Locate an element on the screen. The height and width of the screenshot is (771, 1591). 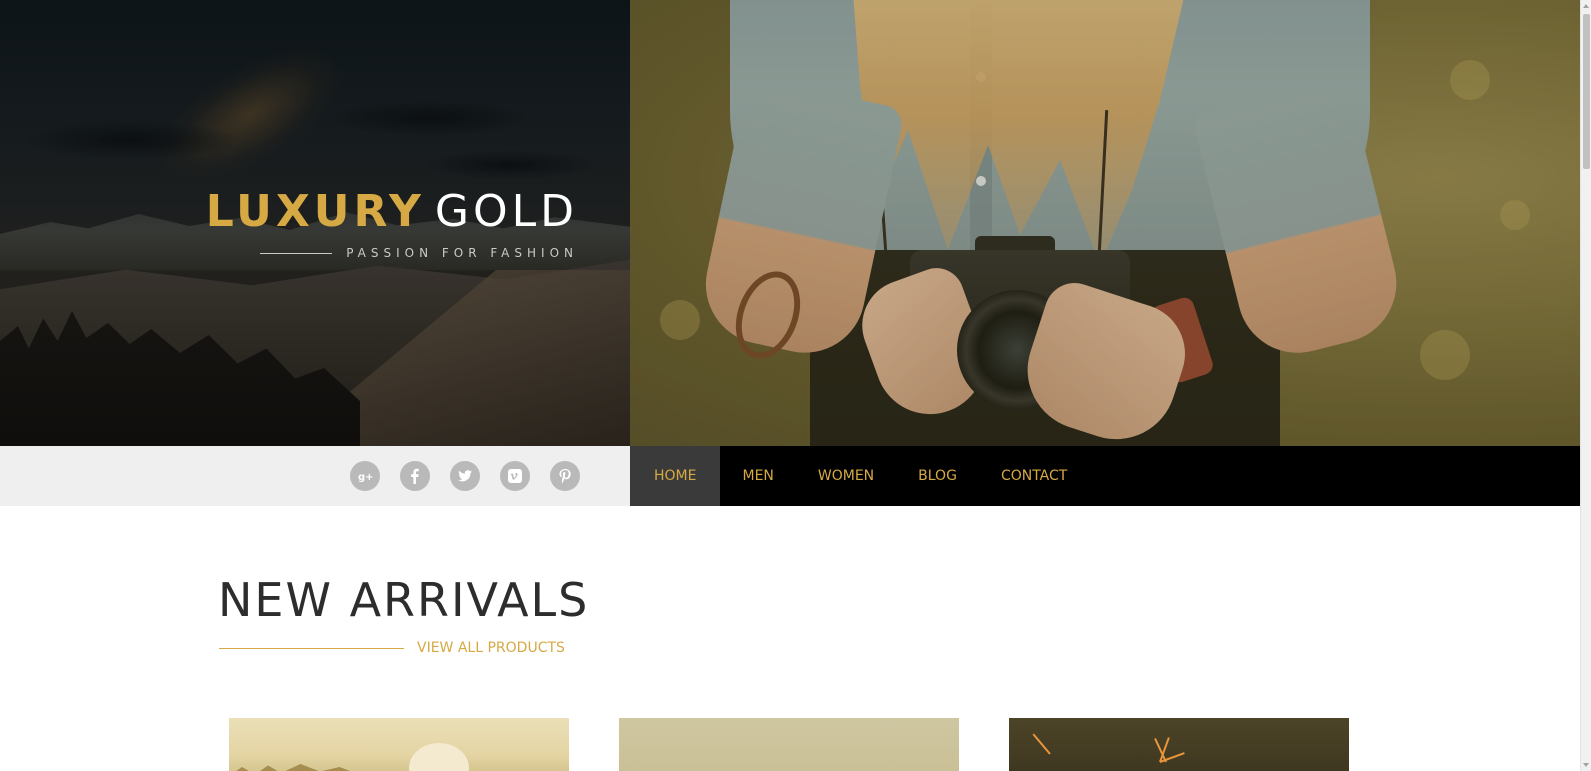
brand-logo: LUXURY GOLD PASSION FOR FASHION is located at coordinates (392, 223).